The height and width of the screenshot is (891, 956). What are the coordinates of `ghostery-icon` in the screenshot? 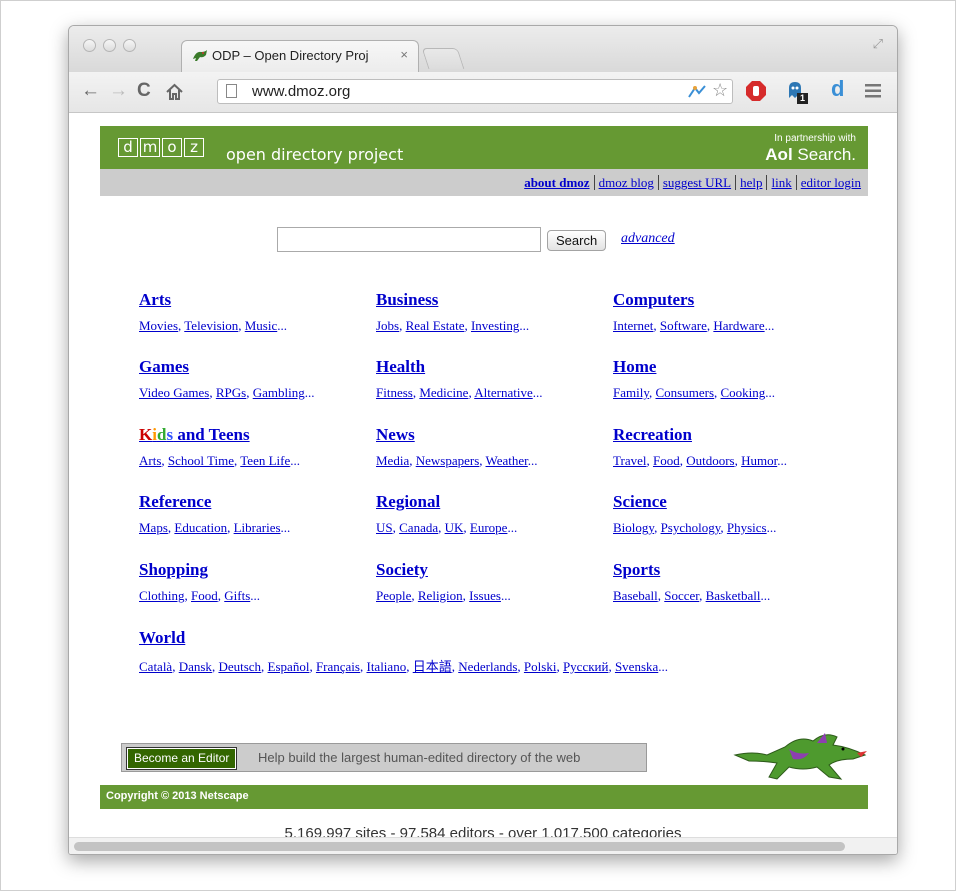 It's located at (797, 92).